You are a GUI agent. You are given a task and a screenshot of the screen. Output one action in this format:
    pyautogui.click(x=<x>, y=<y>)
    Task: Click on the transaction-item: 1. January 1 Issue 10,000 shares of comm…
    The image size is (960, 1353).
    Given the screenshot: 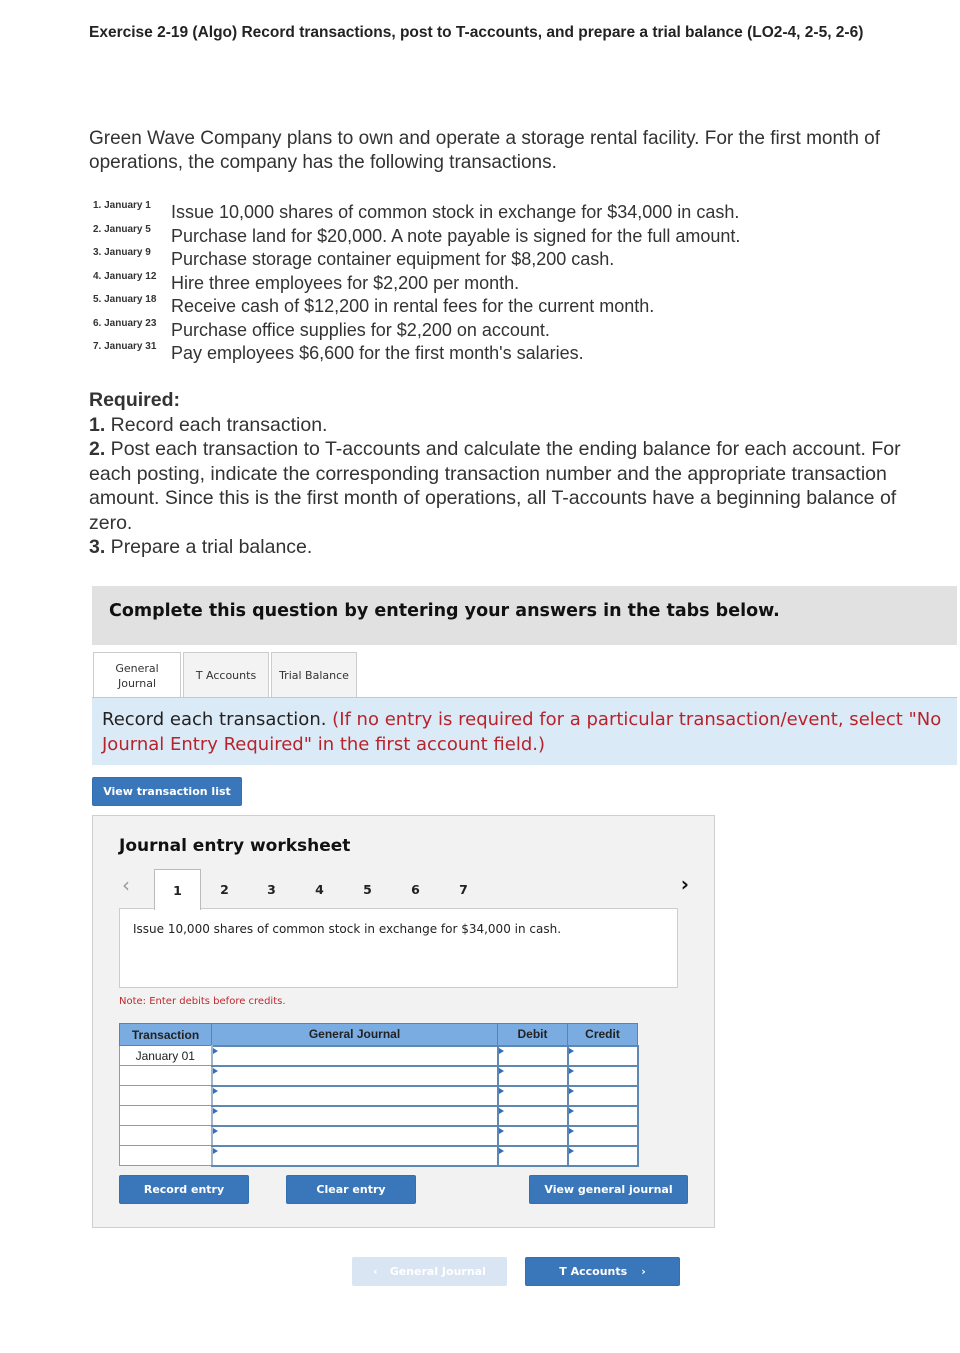 What is the action you would take?
    pyautogui.click(x=416, y=210)
    